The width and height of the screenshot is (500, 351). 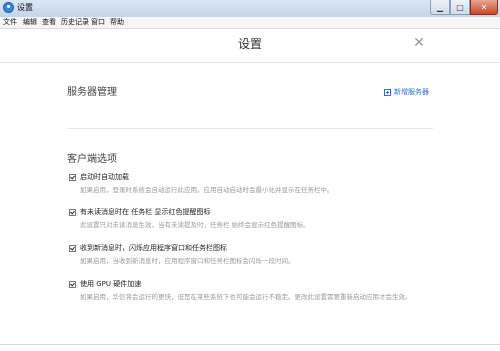 What do you see at coordinates (250, 9) in the screenshot?
I see `title-bar: 设置 ▁ □ ✕` at bounding box center [250, 9].